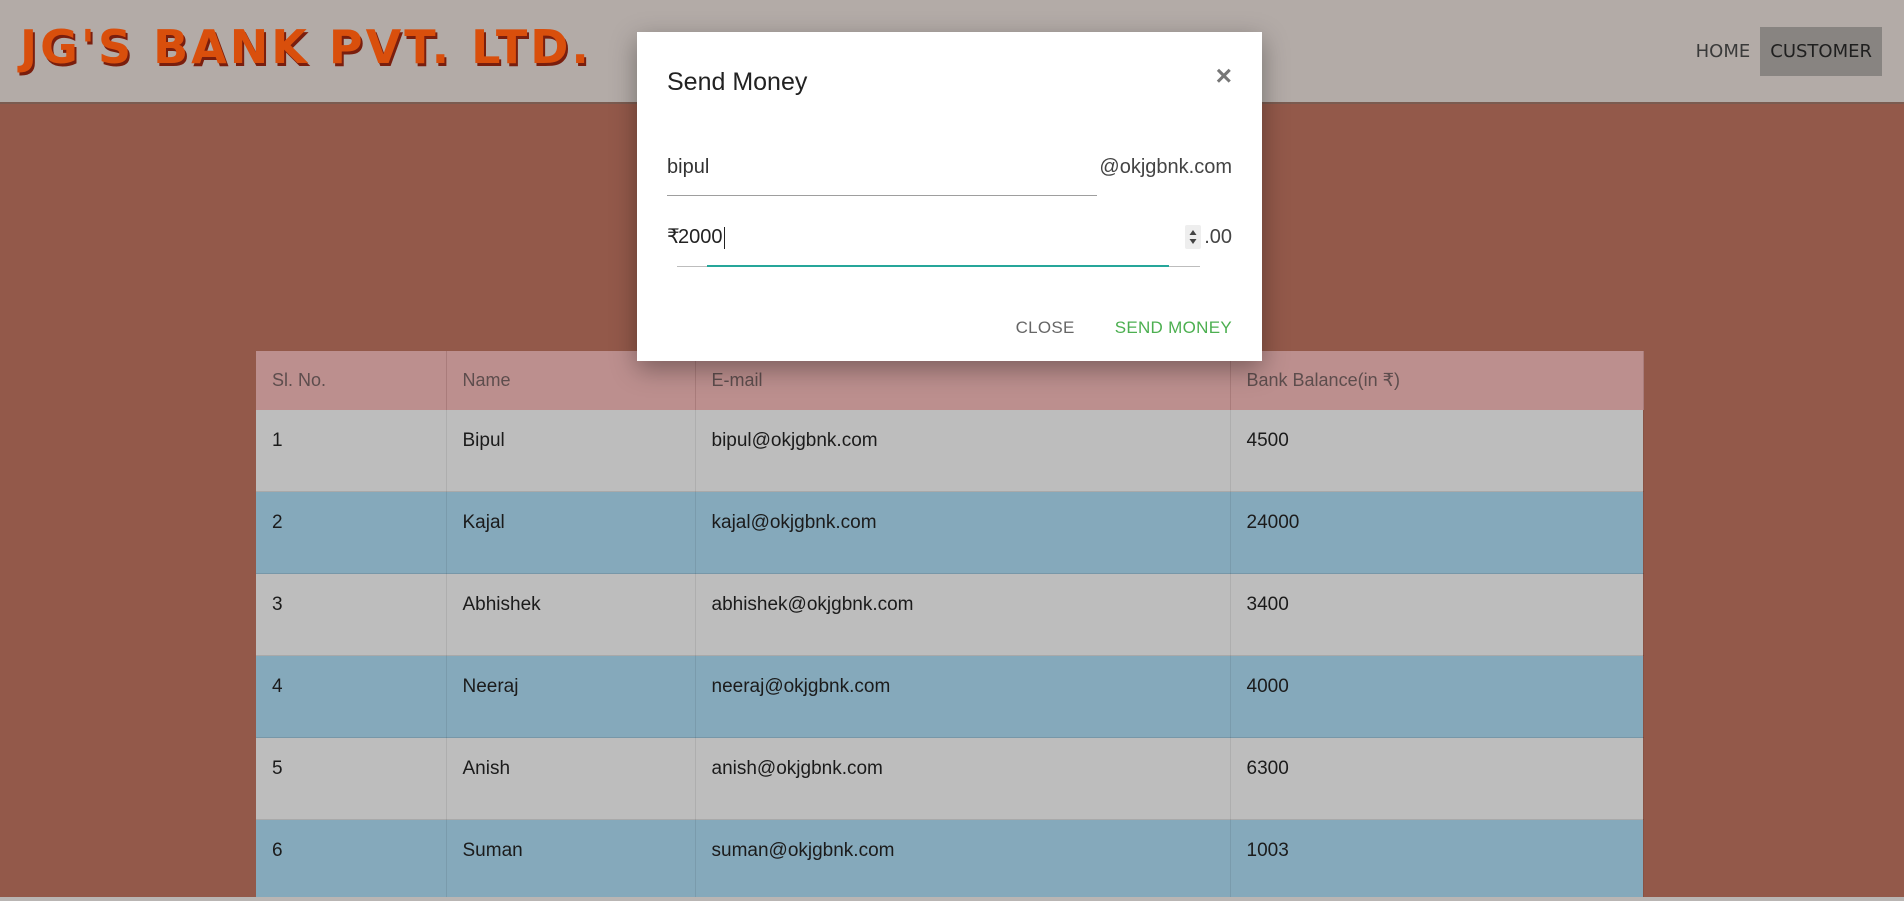 Image resolution: width=1904 pixels, height=901 pixels. I want to click on column-header-balance: Bank Balance(in ₹), so click(1437, 380).